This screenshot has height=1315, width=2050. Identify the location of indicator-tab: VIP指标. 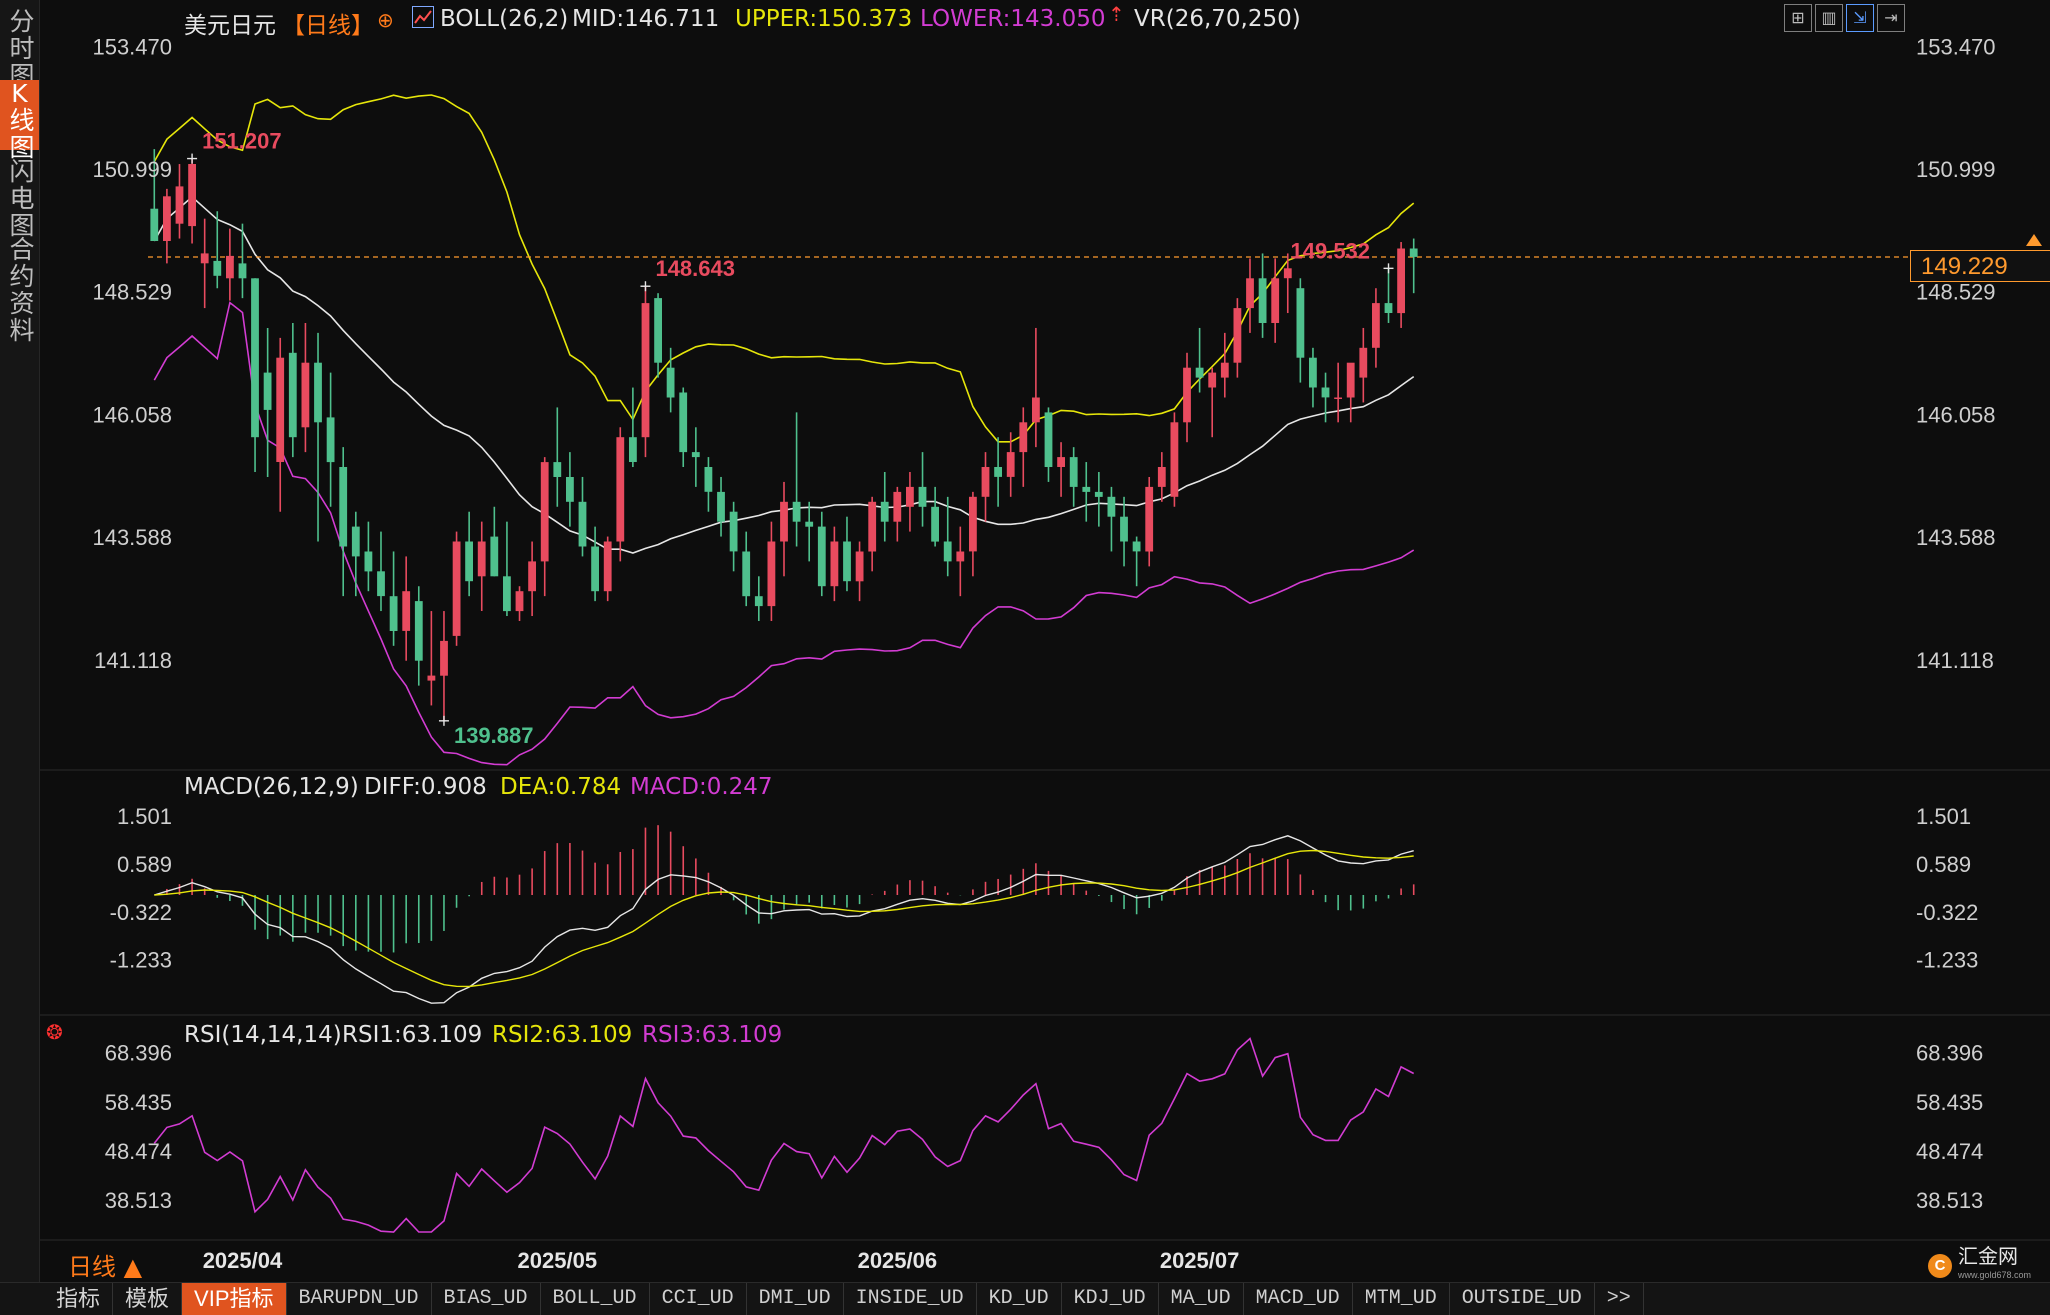
(234, 1299).